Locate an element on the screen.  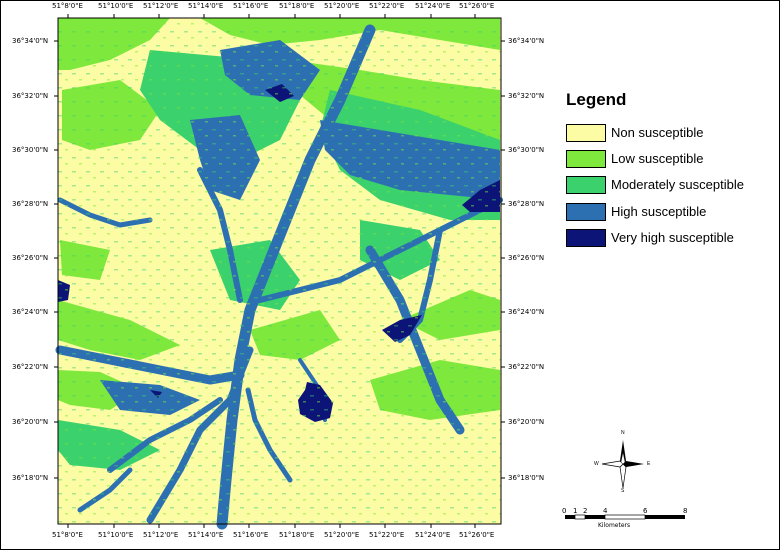
legend-label: High susceptible is located at coordinates (659, 211).